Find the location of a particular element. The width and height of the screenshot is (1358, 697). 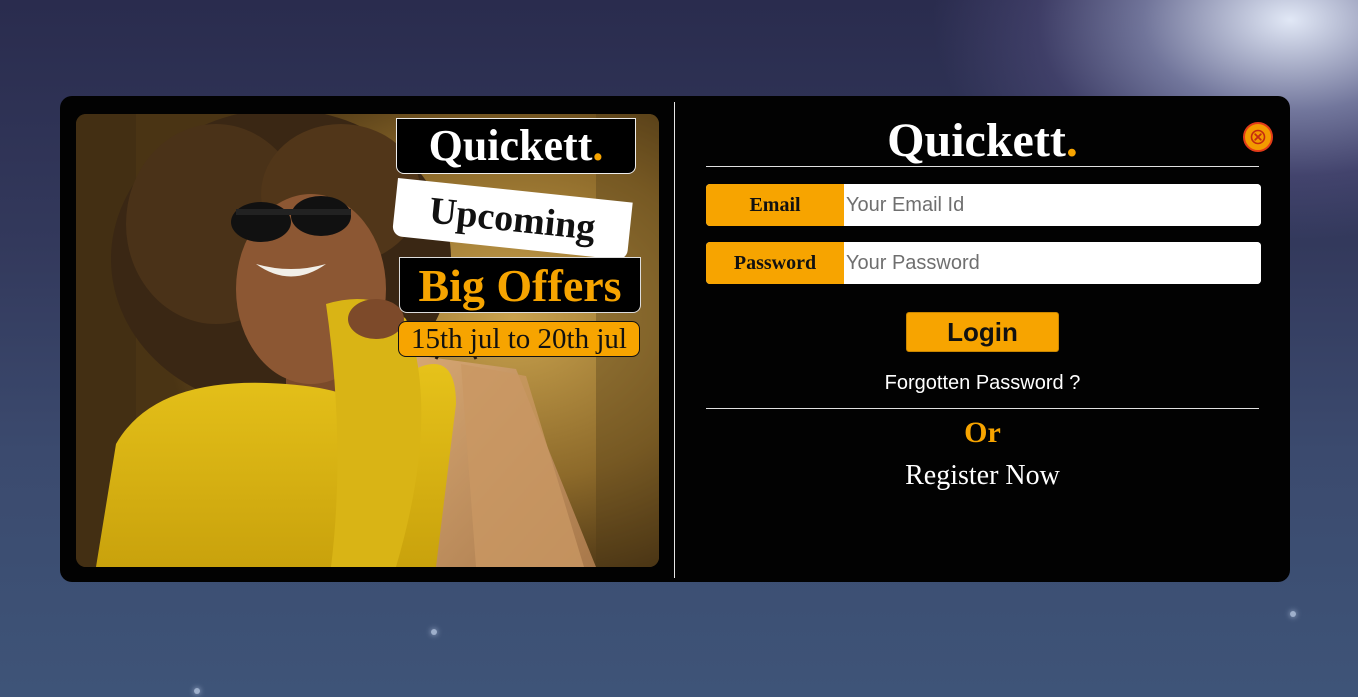

login-button: Login is located at coordinates (982, 332).